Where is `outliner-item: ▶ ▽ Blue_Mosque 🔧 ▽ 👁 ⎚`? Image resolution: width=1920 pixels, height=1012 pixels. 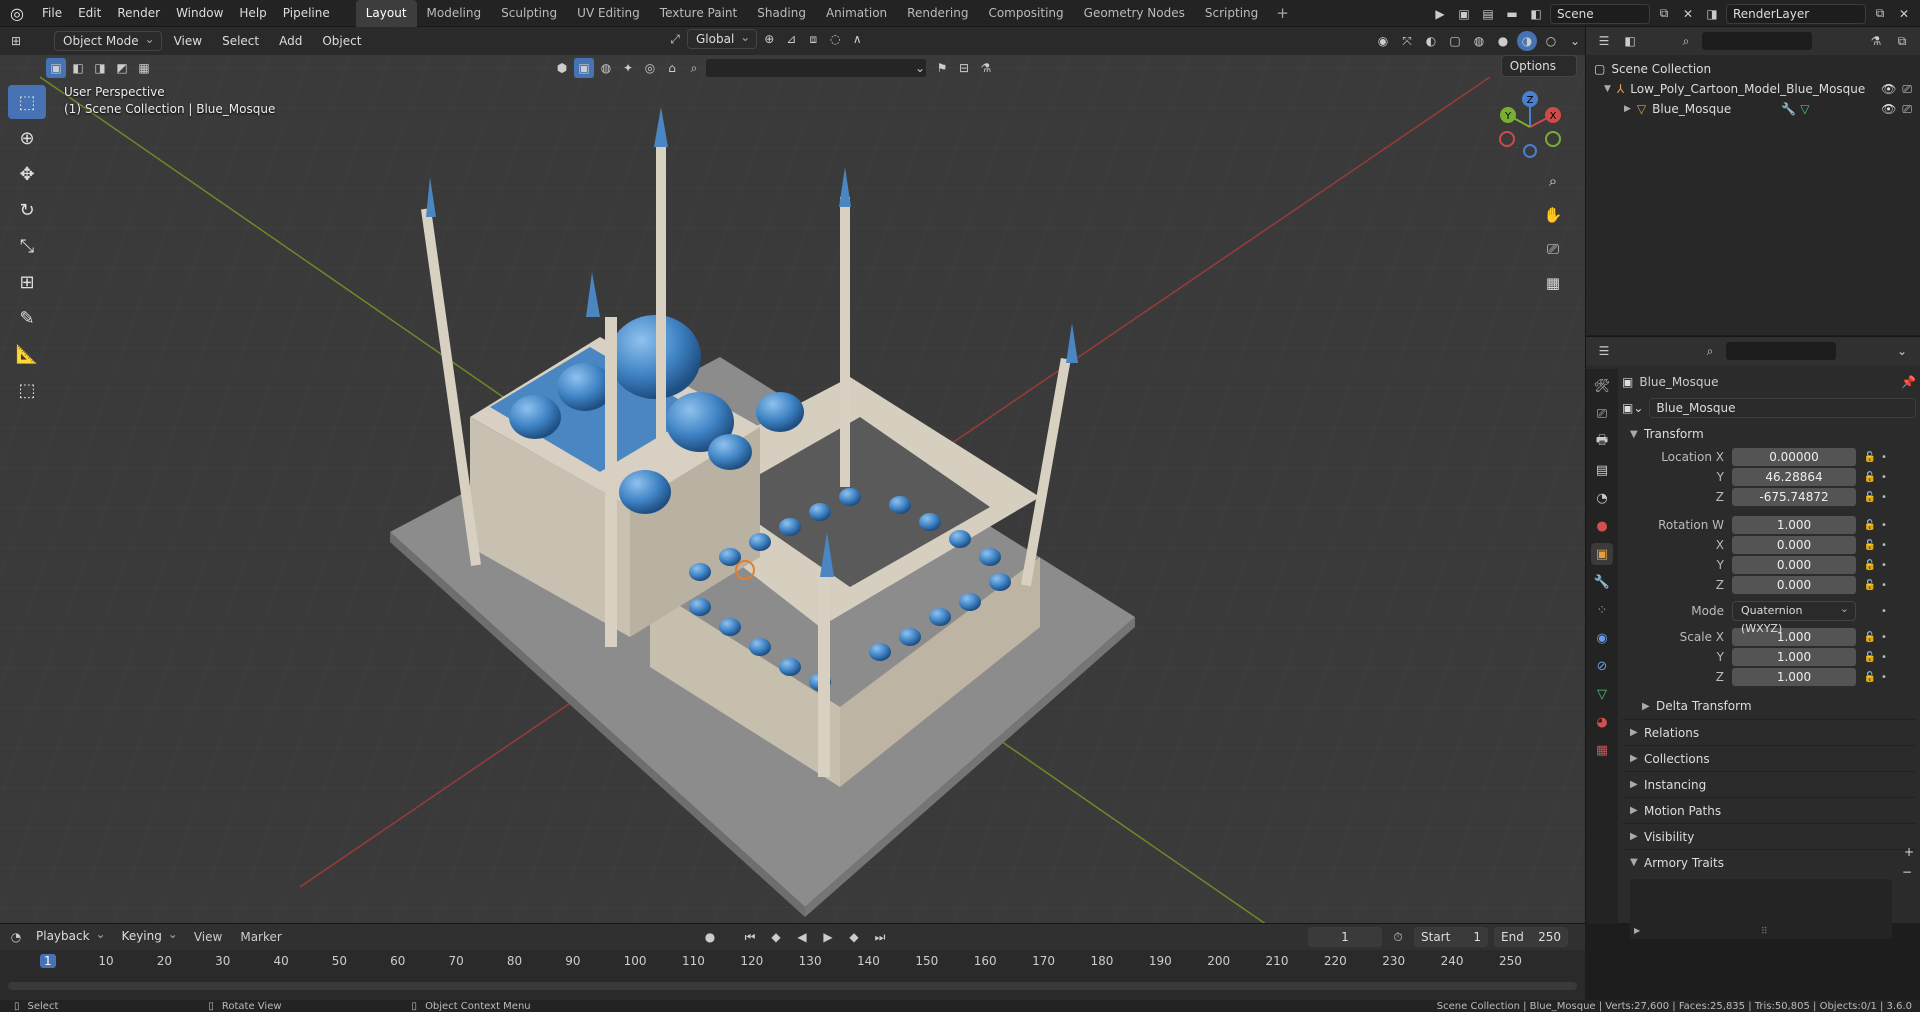
outliner-item: ▶ ▽ Blue_Mosque 🔧 ▽ 👁 ⎚ is located at coordinates (1753, 109).